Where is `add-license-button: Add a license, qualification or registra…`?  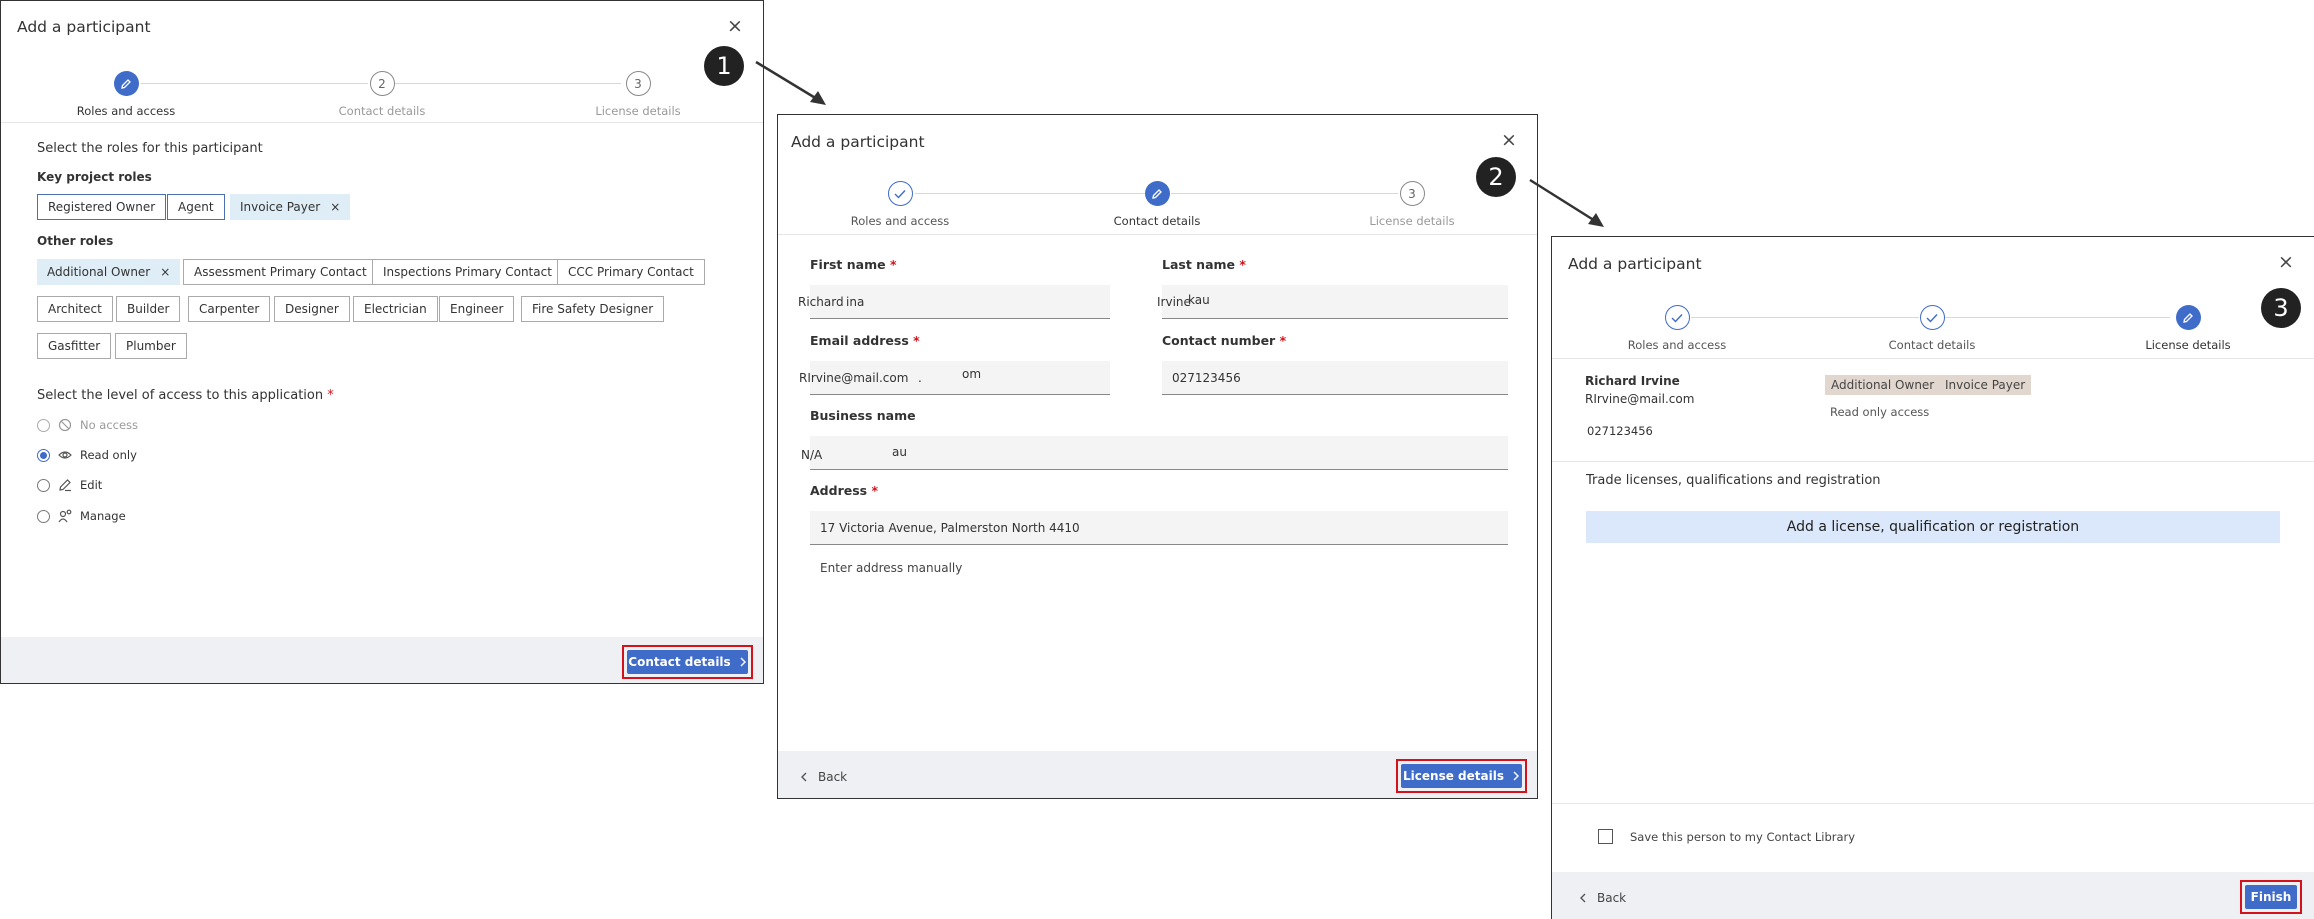
add-license-button: Add a license, qualification or registra… is located at coordinates (1933, 527).